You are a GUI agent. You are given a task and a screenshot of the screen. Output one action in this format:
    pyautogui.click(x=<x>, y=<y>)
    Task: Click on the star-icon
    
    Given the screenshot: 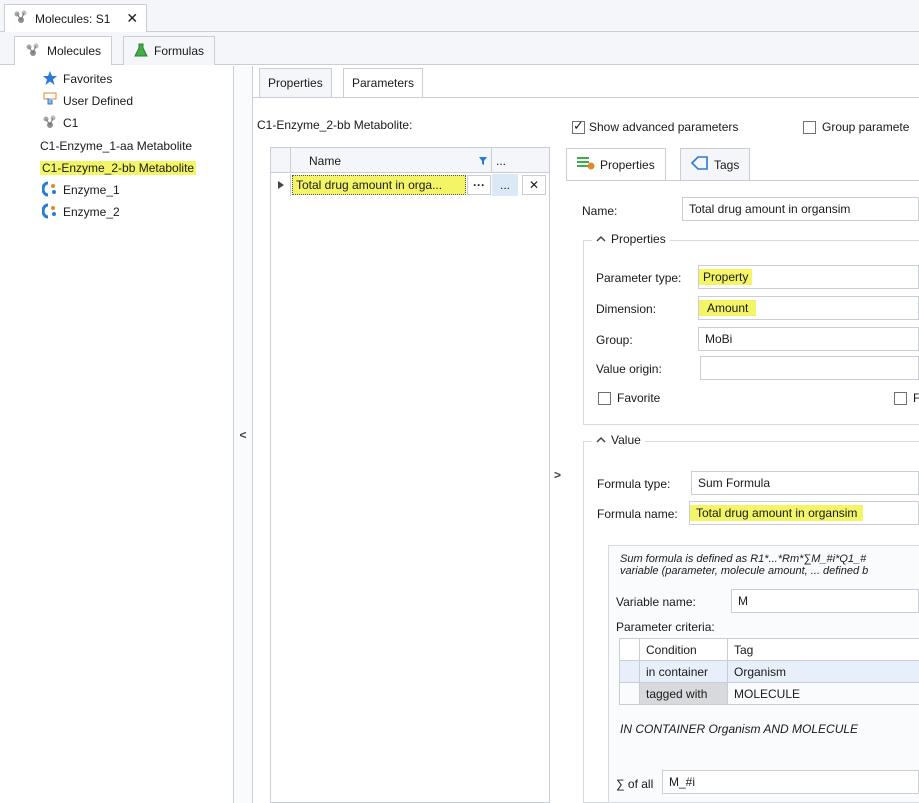 What is the action you would take?
    pyautogui.click(x=50, y=79)
    